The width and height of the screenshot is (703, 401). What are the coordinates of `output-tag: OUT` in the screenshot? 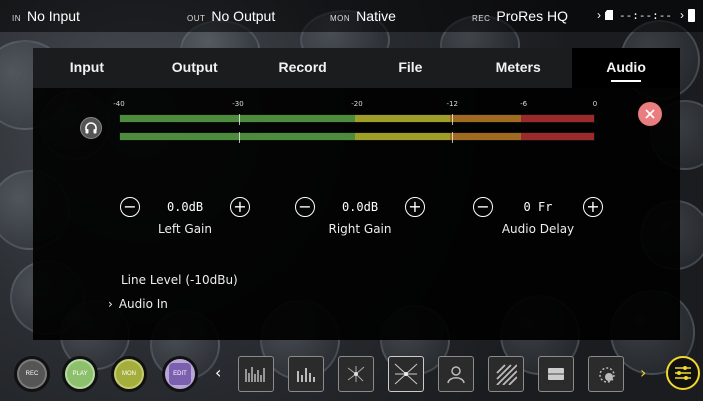 It's located at (196, 18).